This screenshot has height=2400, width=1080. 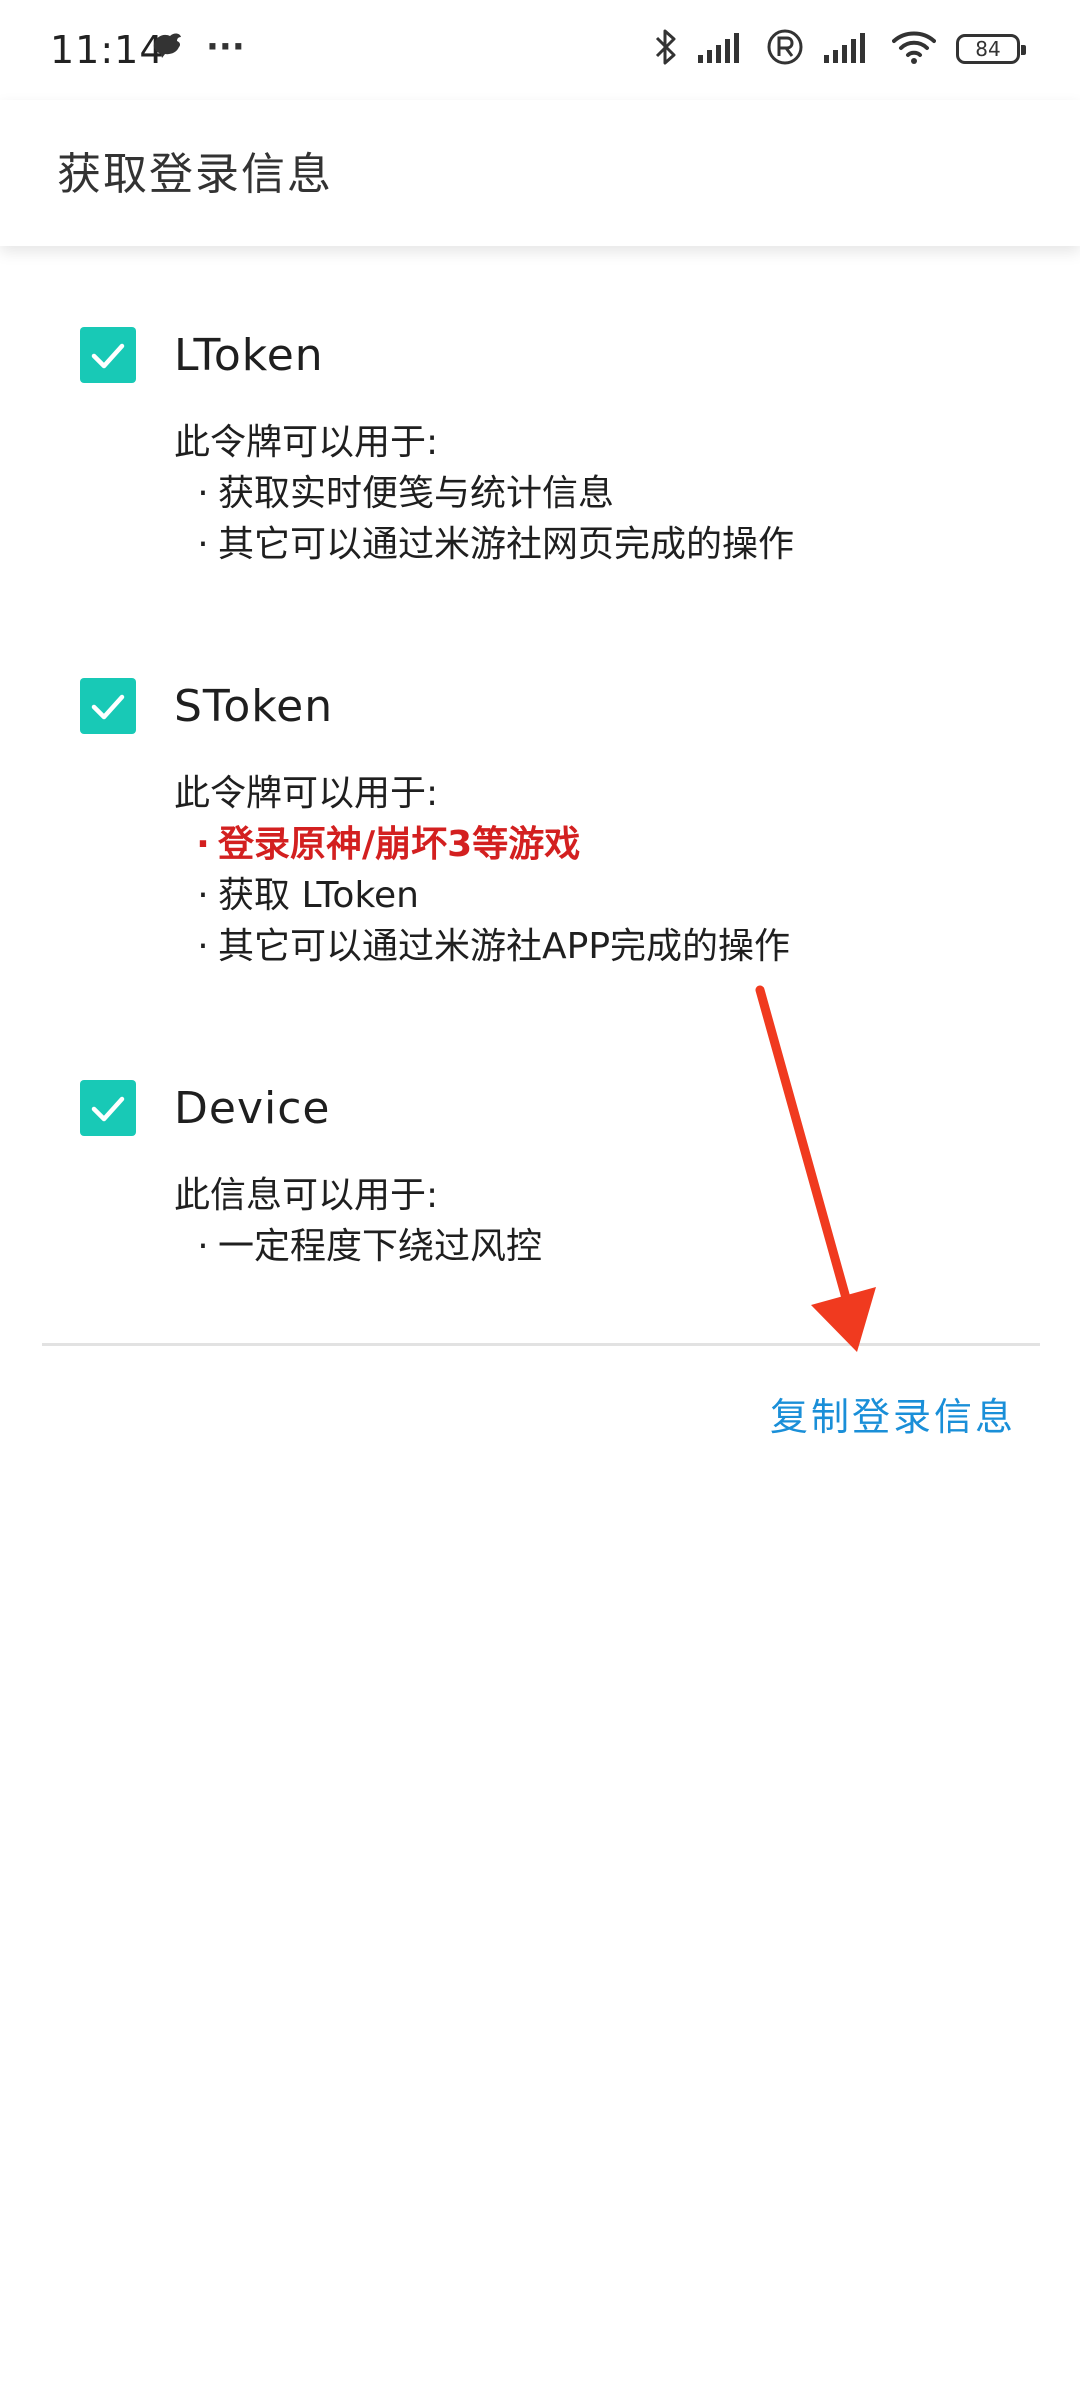 What do you see at coordinates (254, 706) in the screenshot?
I see `option-title: SToken` at bounding box center [254, 706].